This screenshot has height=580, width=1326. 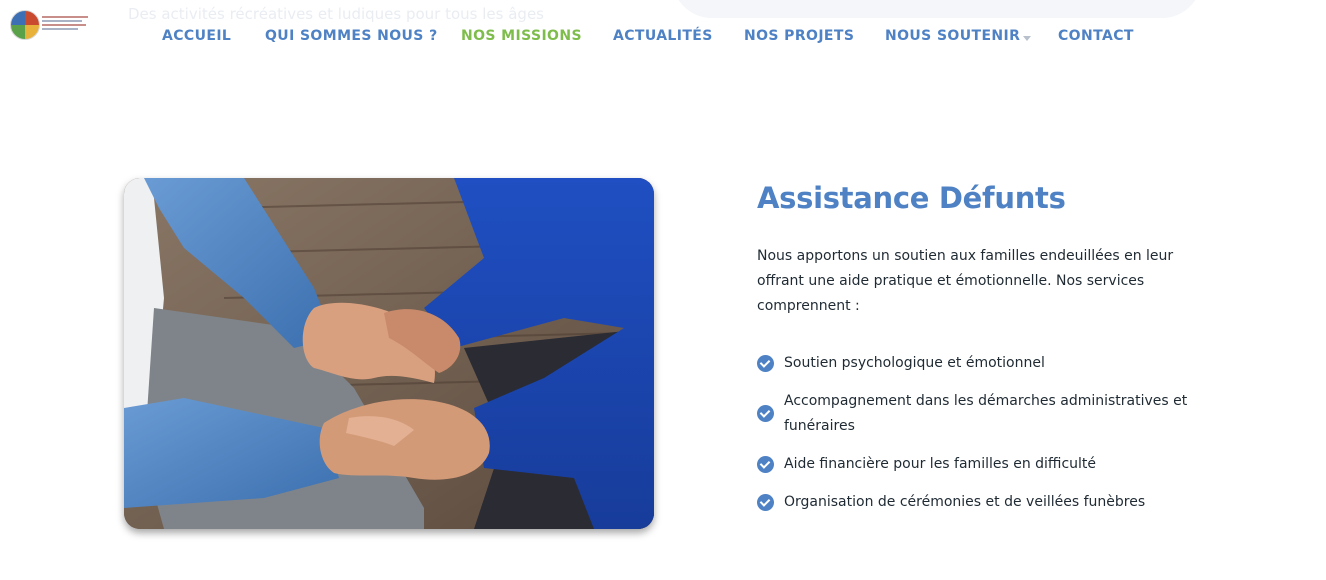 I want to click on nav-nos-missions: NOS MISSIONS, so click(x=521, y=36).